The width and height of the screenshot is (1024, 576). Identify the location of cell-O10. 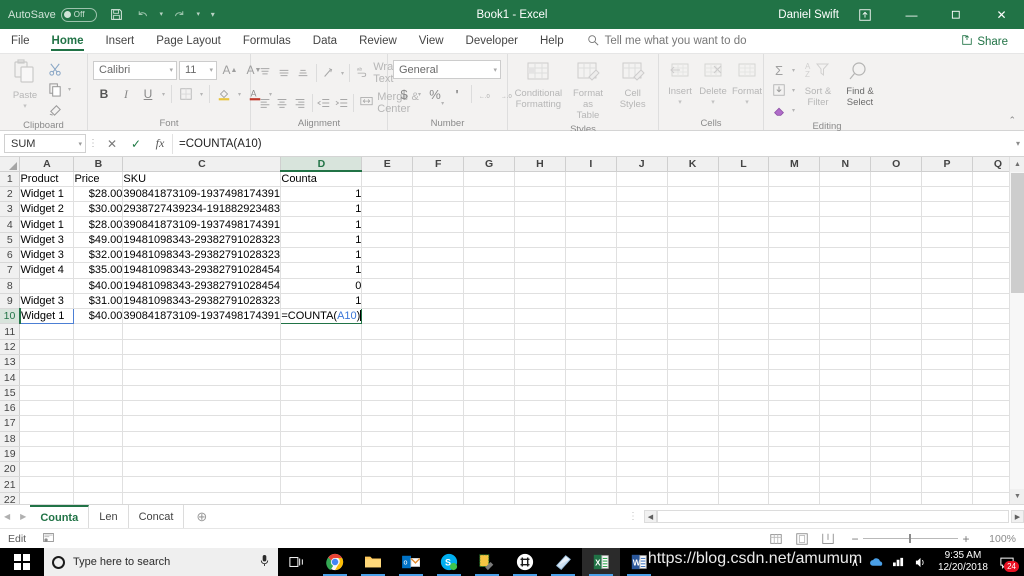
(896, 316).